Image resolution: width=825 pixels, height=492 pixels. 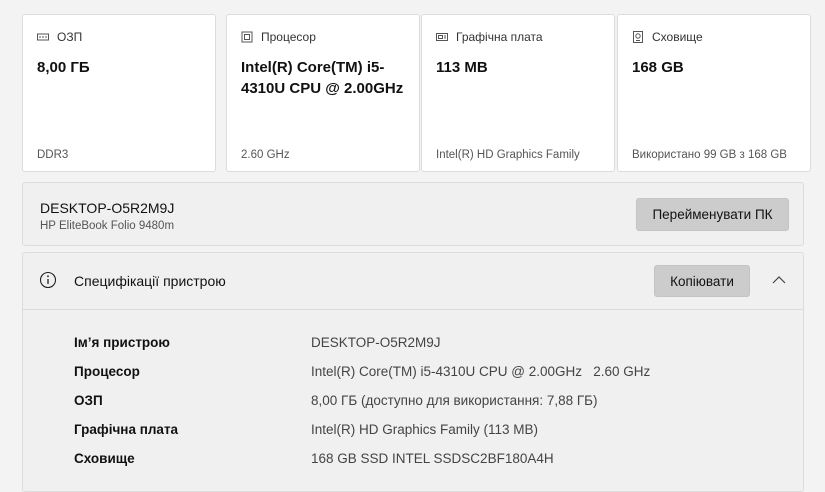 What do you see at coordinates (508, 155) in the screenshot?
I see `graphics-card-footer: Intel(R) HD Graphics Family` at bounding box center [508, 155].